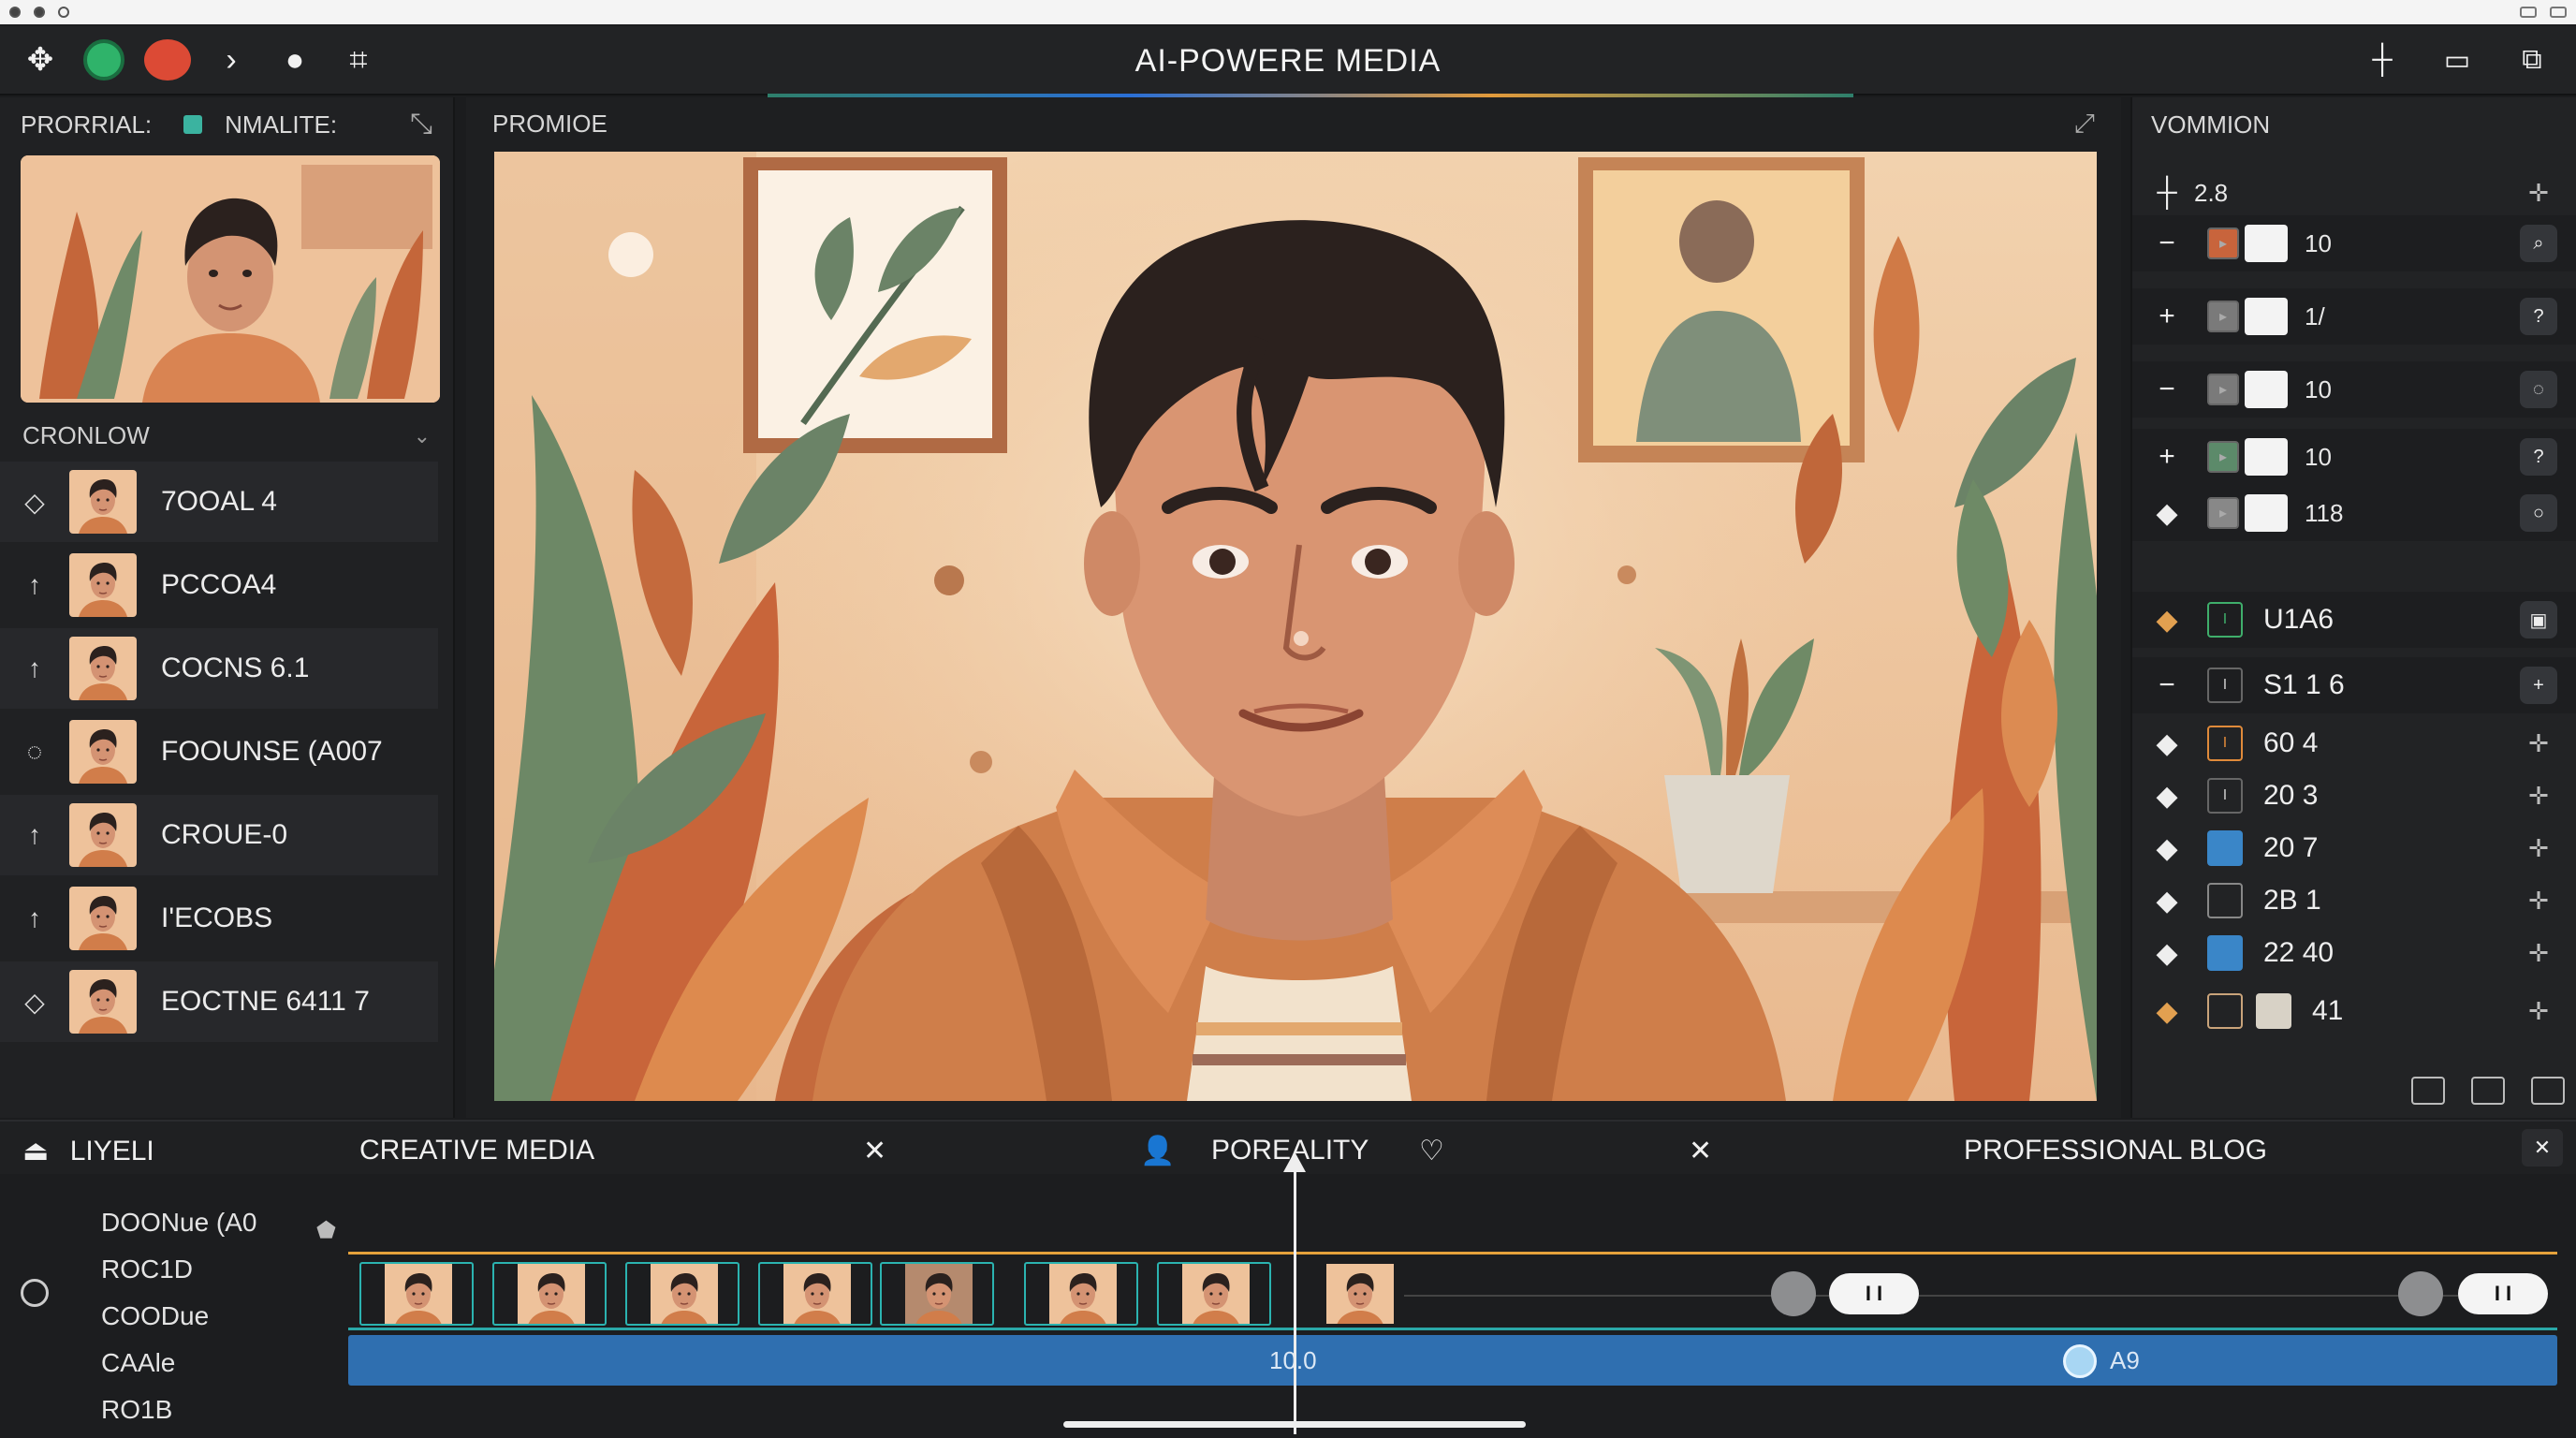 This screenshot has height=1438, width=2576. Describe the element at coordinates (2080, 1361) in the screenshot. I see `effect-handle` at that location.